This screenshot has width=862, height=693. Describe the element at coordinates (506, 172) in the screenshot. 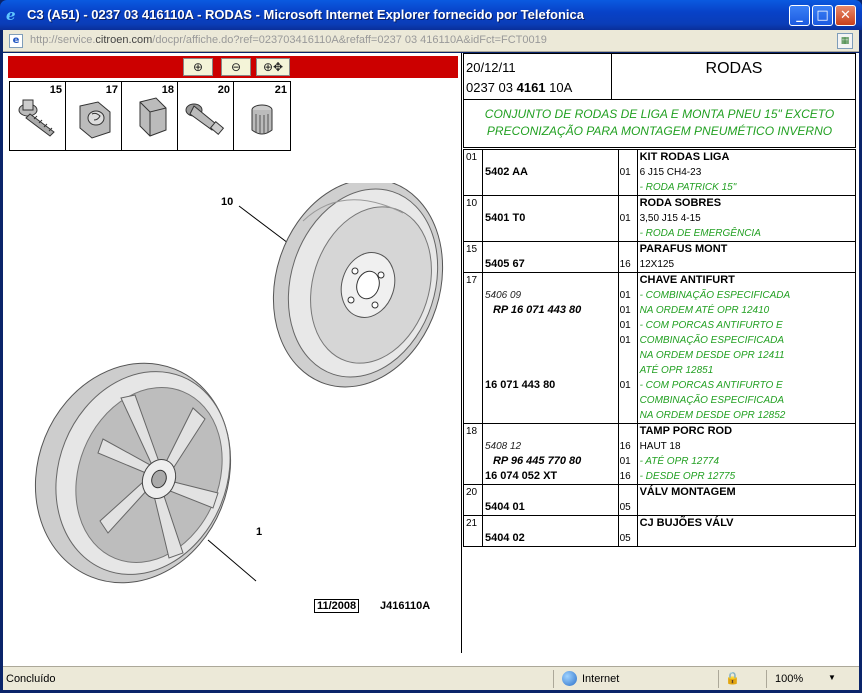

I see `reference-line: 5402 AA` at that location.